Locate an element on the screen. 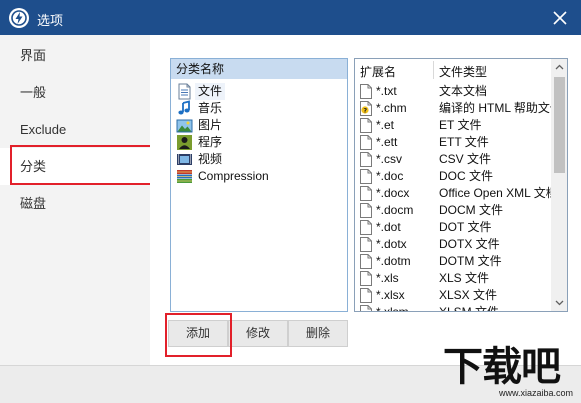 This screenshot has width=581, height=403. extension-file-type: ETT 文件 is located at coordinates (464, 142).